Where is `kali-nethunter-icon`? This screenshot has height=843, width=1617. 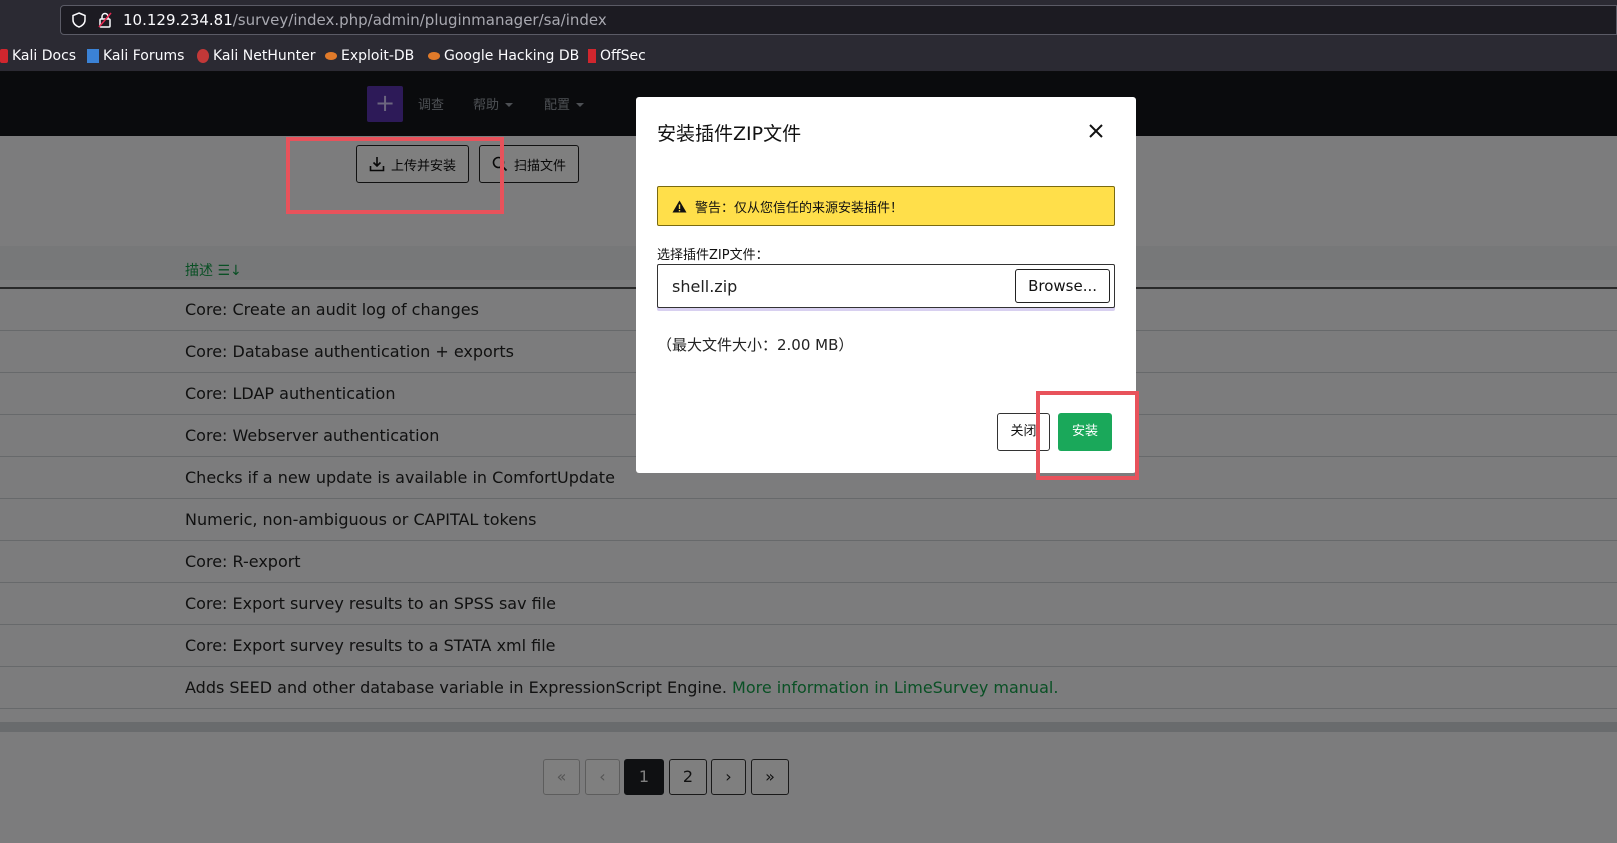 kali-nethunter-icon is located at coordinates (203, 56).